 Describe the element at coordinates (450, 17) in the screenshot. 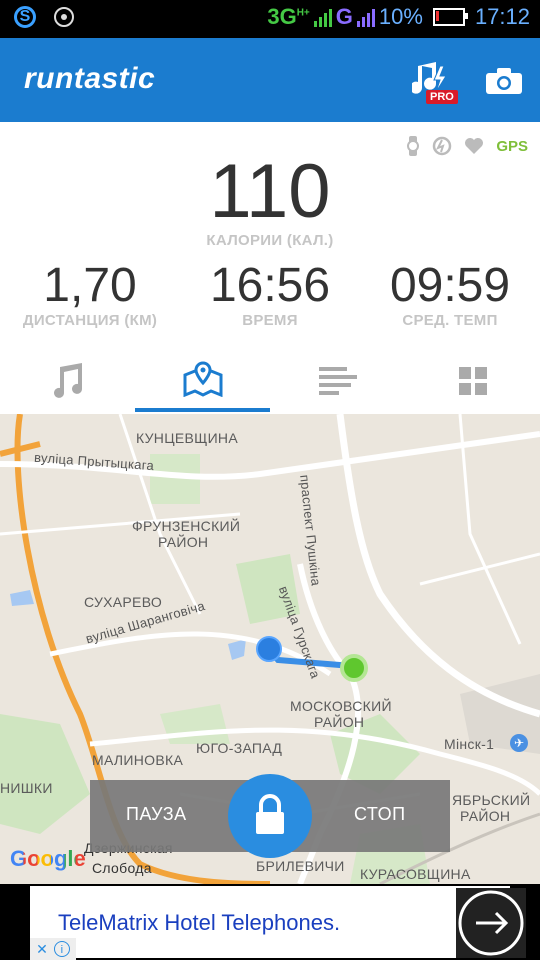

I see `battery-icon` at that location.